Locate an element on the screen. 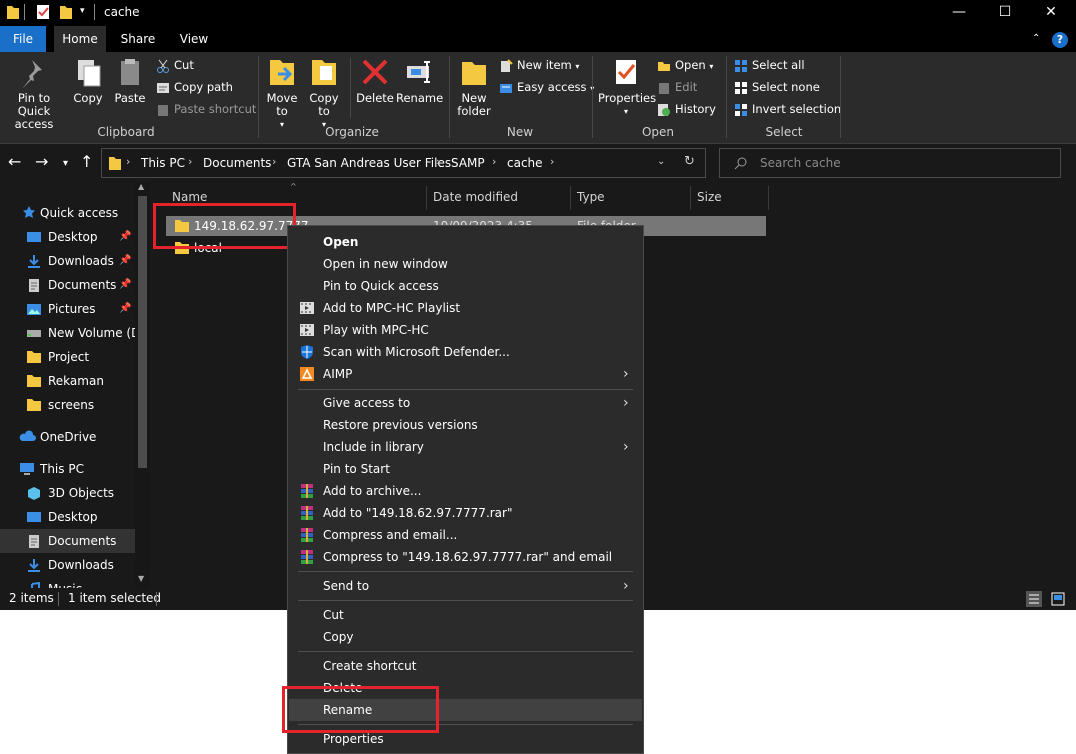 The height and width of the screenshot is (754, 1076). paste-shortcut-button: Paste shortcut is located at coordinates (206, 109).